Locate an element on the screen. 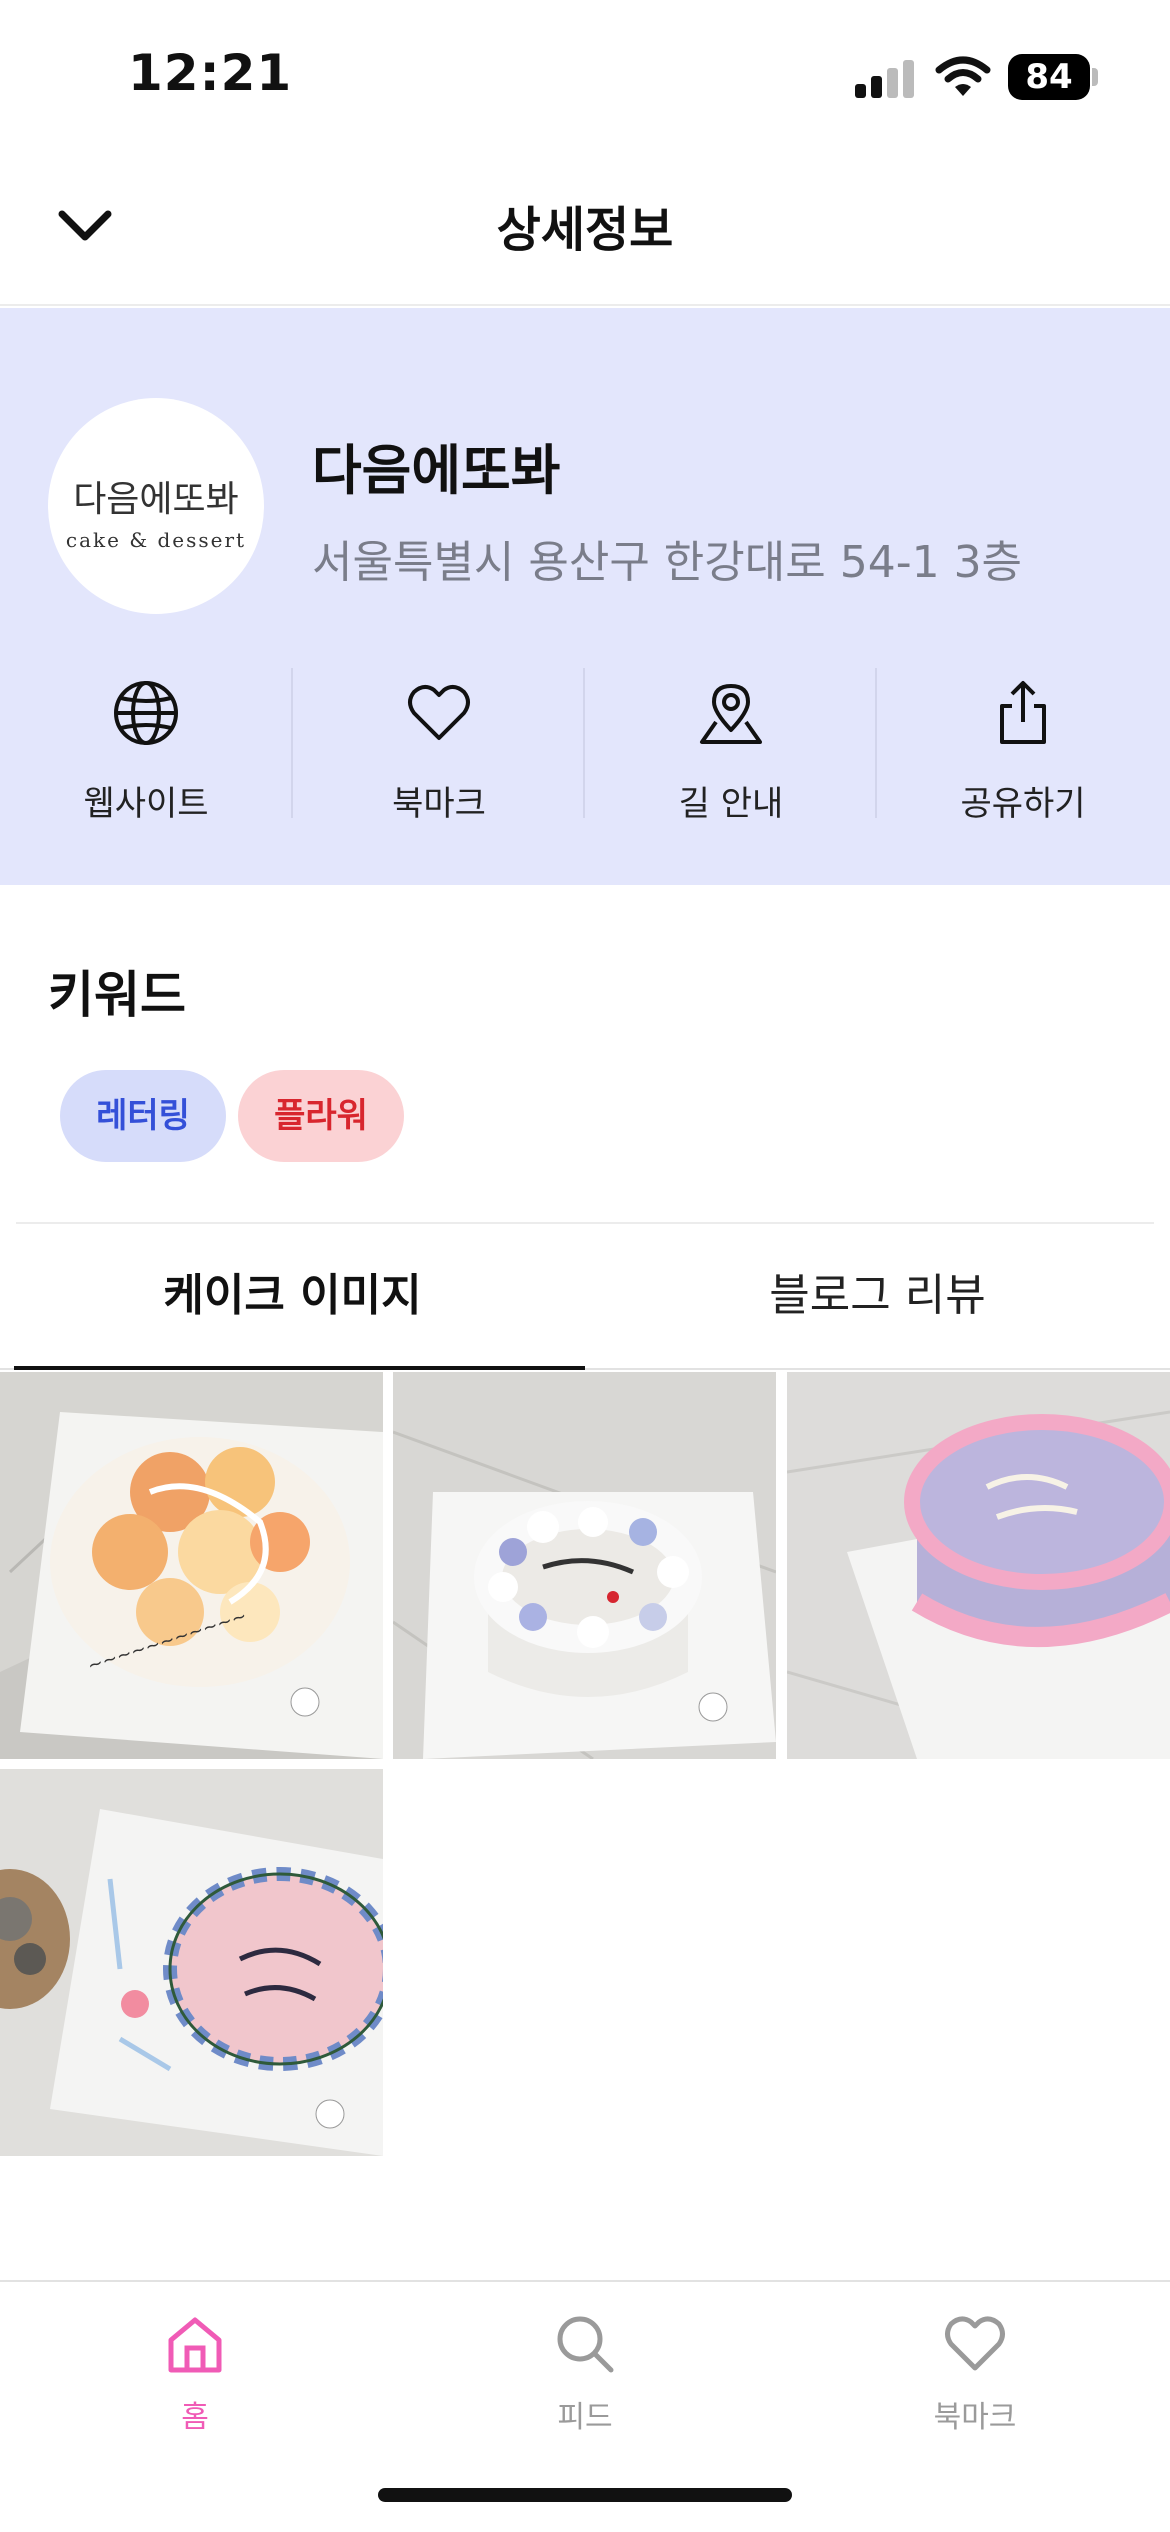 Image resolution: width=1170 pixels, height=2532 pixels. globe-icon is located at coordinates (146, 713).